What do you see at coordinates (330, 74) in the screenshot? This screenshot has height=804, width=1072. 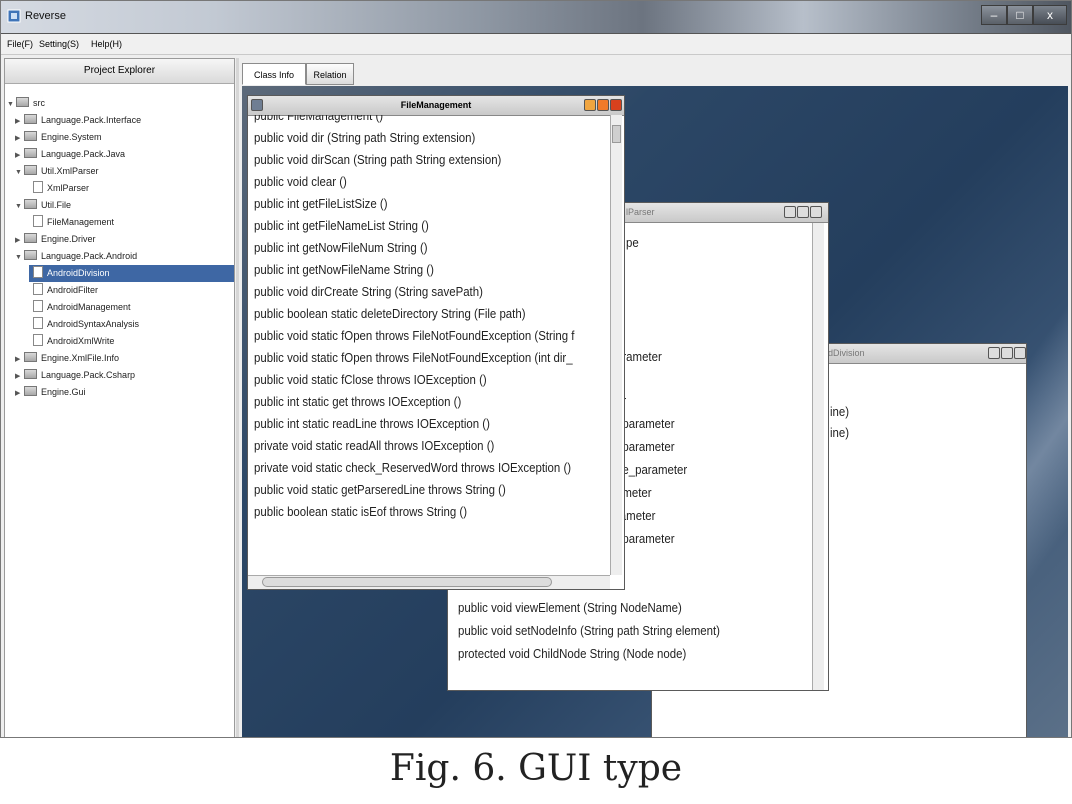 I see `tab-relation: Relation` at bounding box center [330, 74].